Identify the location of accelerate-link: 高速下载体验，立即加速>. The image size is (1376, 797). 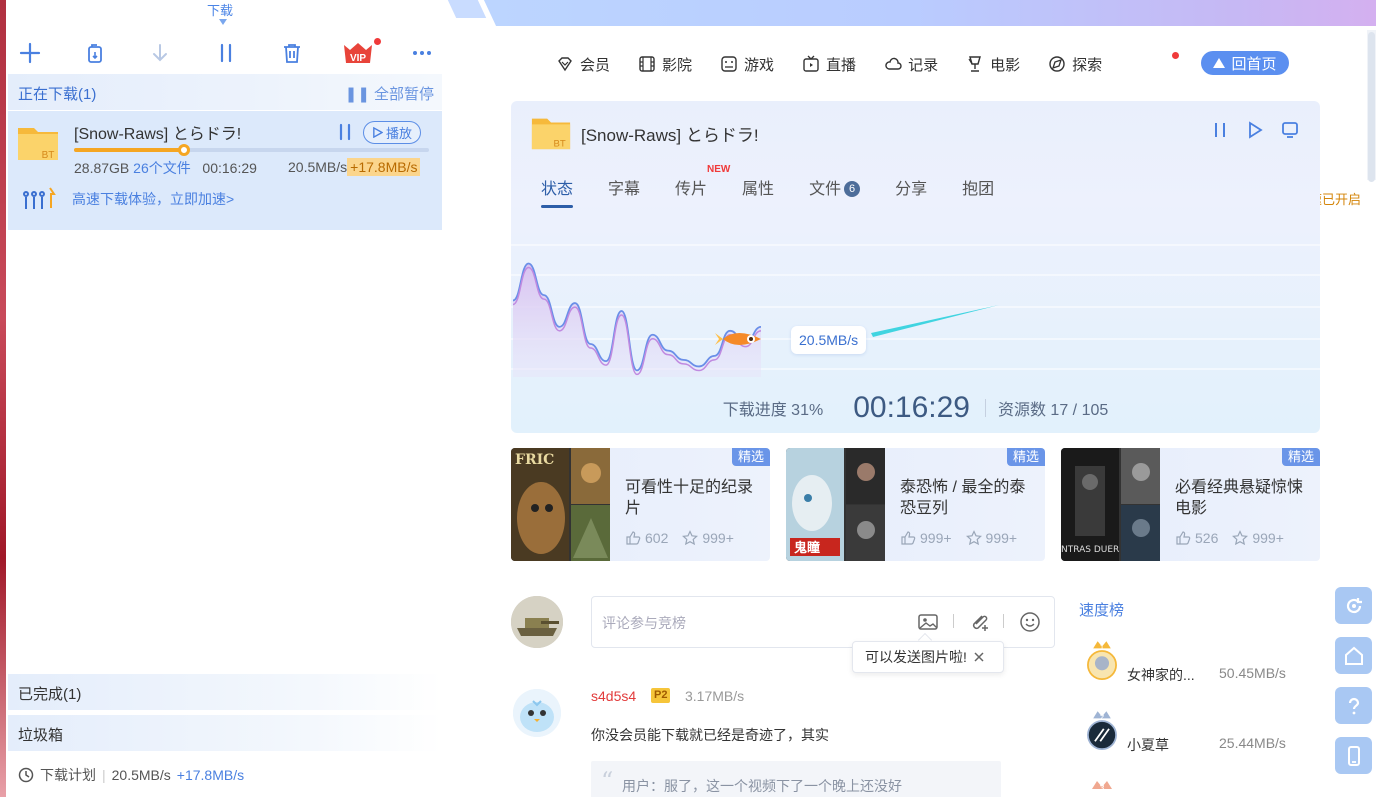
(153, 199).